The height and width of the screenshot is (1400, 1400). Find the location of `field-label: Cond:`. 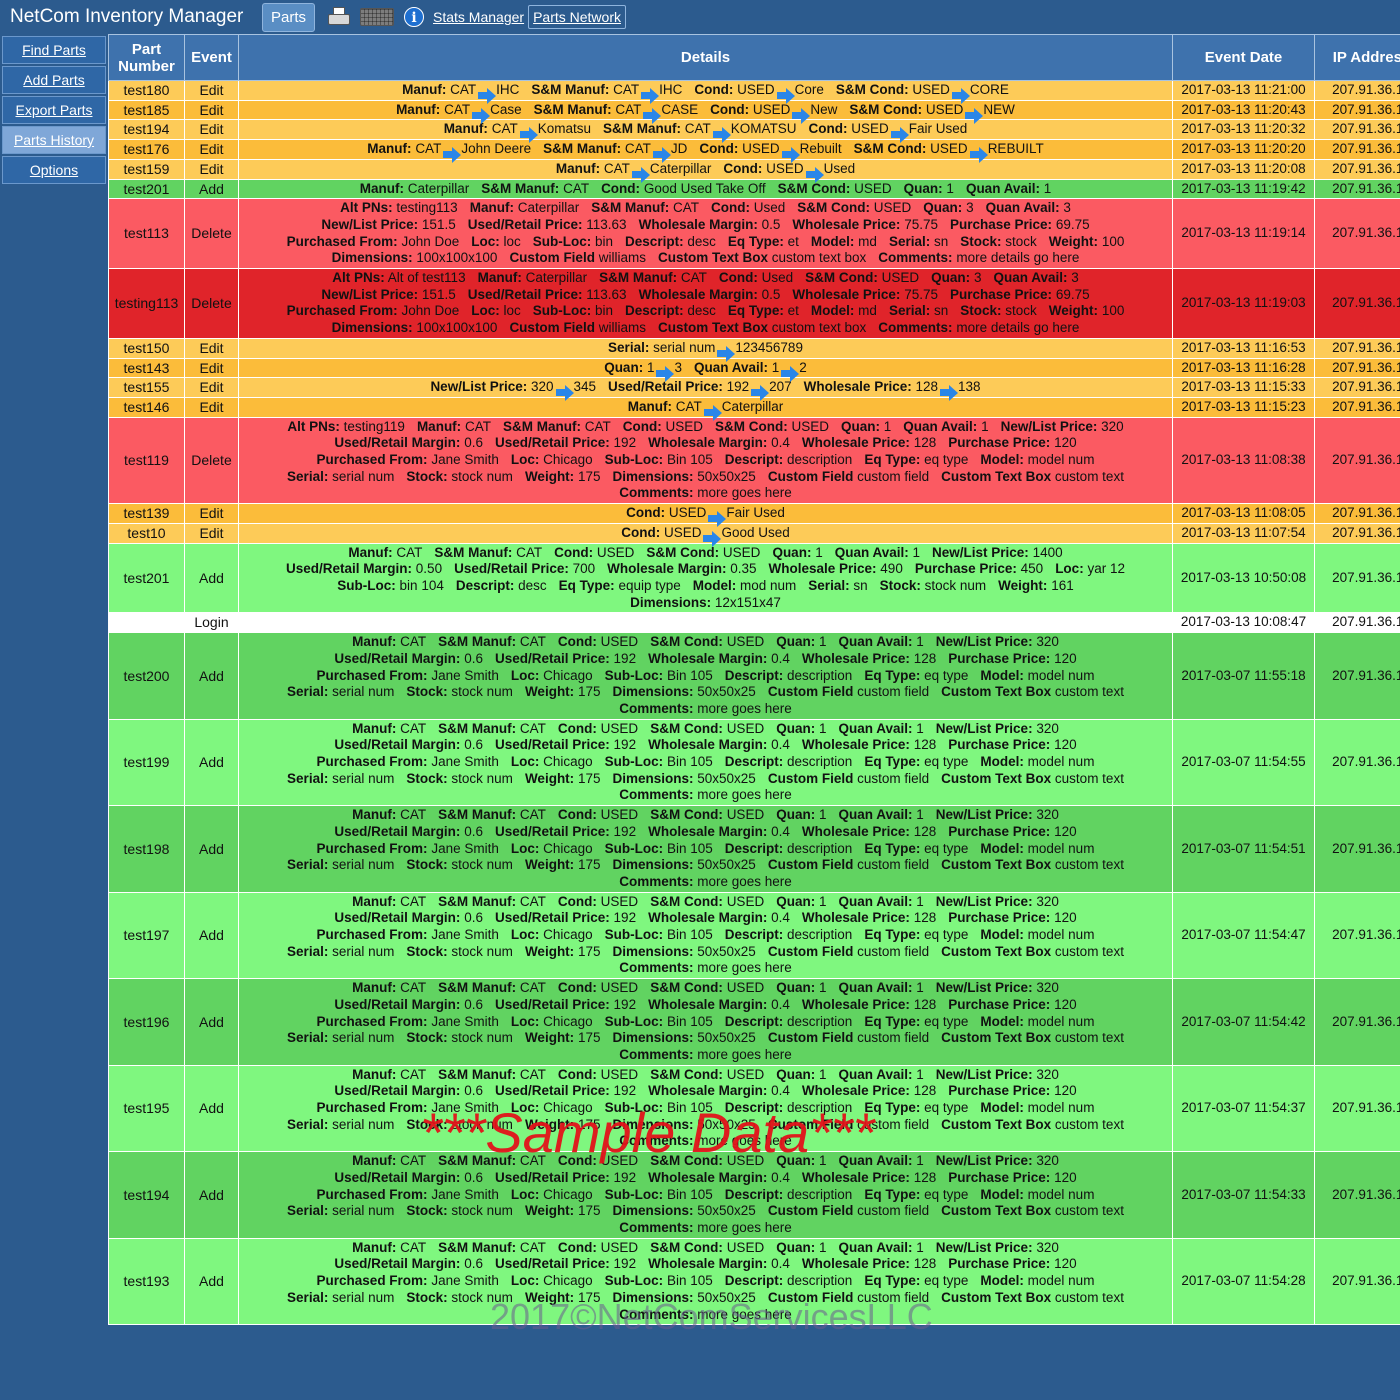

field-label: Cond: is located at coordinates (577, 1161).